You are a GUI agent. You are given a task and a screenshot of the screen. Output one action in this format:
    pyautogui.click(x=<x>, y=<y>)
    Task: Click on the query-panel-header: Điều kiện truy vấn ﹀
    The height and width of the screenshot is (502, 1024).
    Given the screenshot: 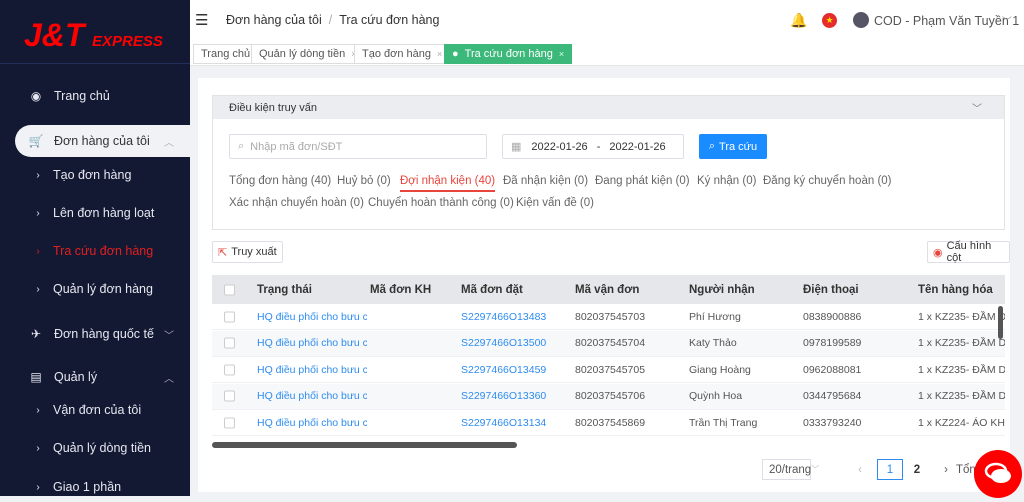 What is the action you would take?
    pyautogui.click(x=608, y=107)
    